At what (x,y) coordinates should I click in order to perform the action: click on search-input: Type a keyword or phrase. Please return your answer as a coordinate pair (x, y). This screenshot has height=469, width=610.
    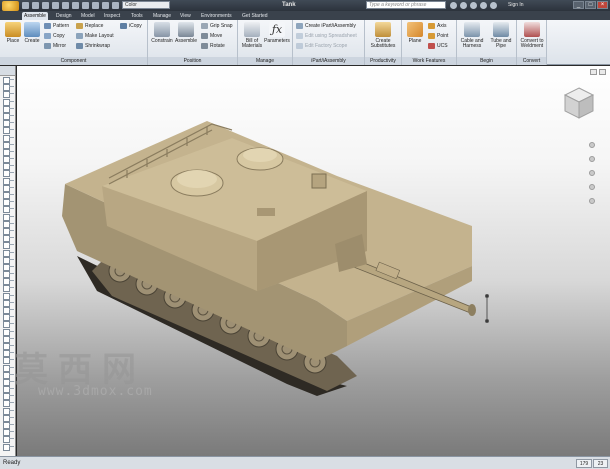
    Looking at the image, I should click on (406, 5).